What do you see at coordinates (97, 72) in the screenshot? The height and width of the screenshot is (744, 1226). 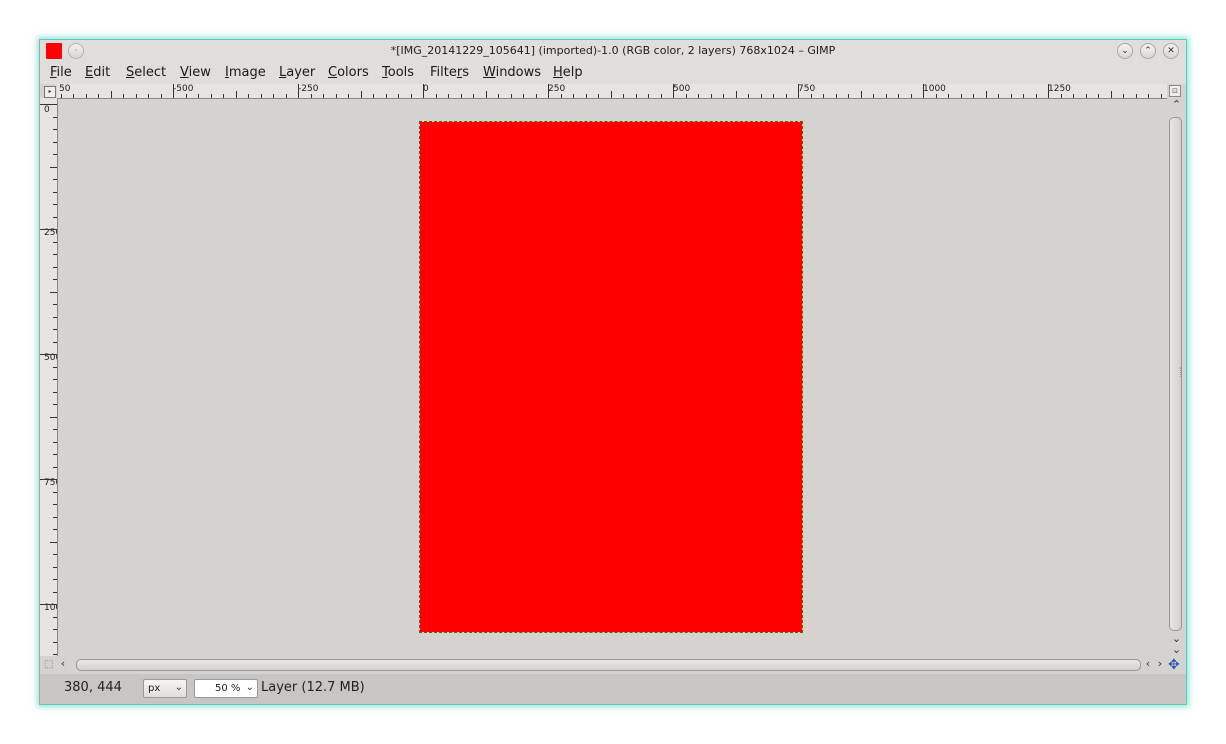 I see `menu-edit: Edit` at bounding box center [97, 72].